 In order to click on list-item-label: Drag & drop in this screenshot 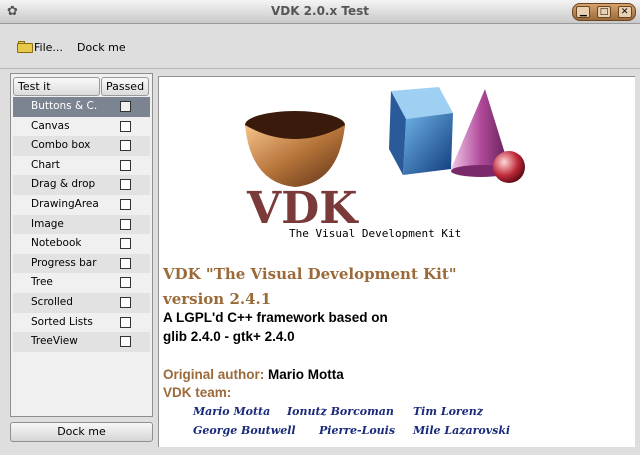, I will do `click(63, 184)`.